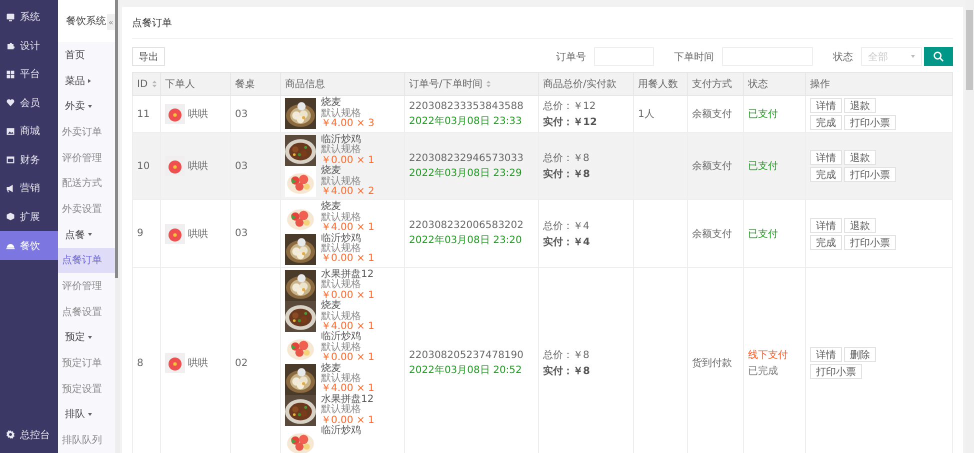 Image resolution: width=974 pixels, height=453 pixels. I want to click on sidebar-item: 财务, so click(29, 160).